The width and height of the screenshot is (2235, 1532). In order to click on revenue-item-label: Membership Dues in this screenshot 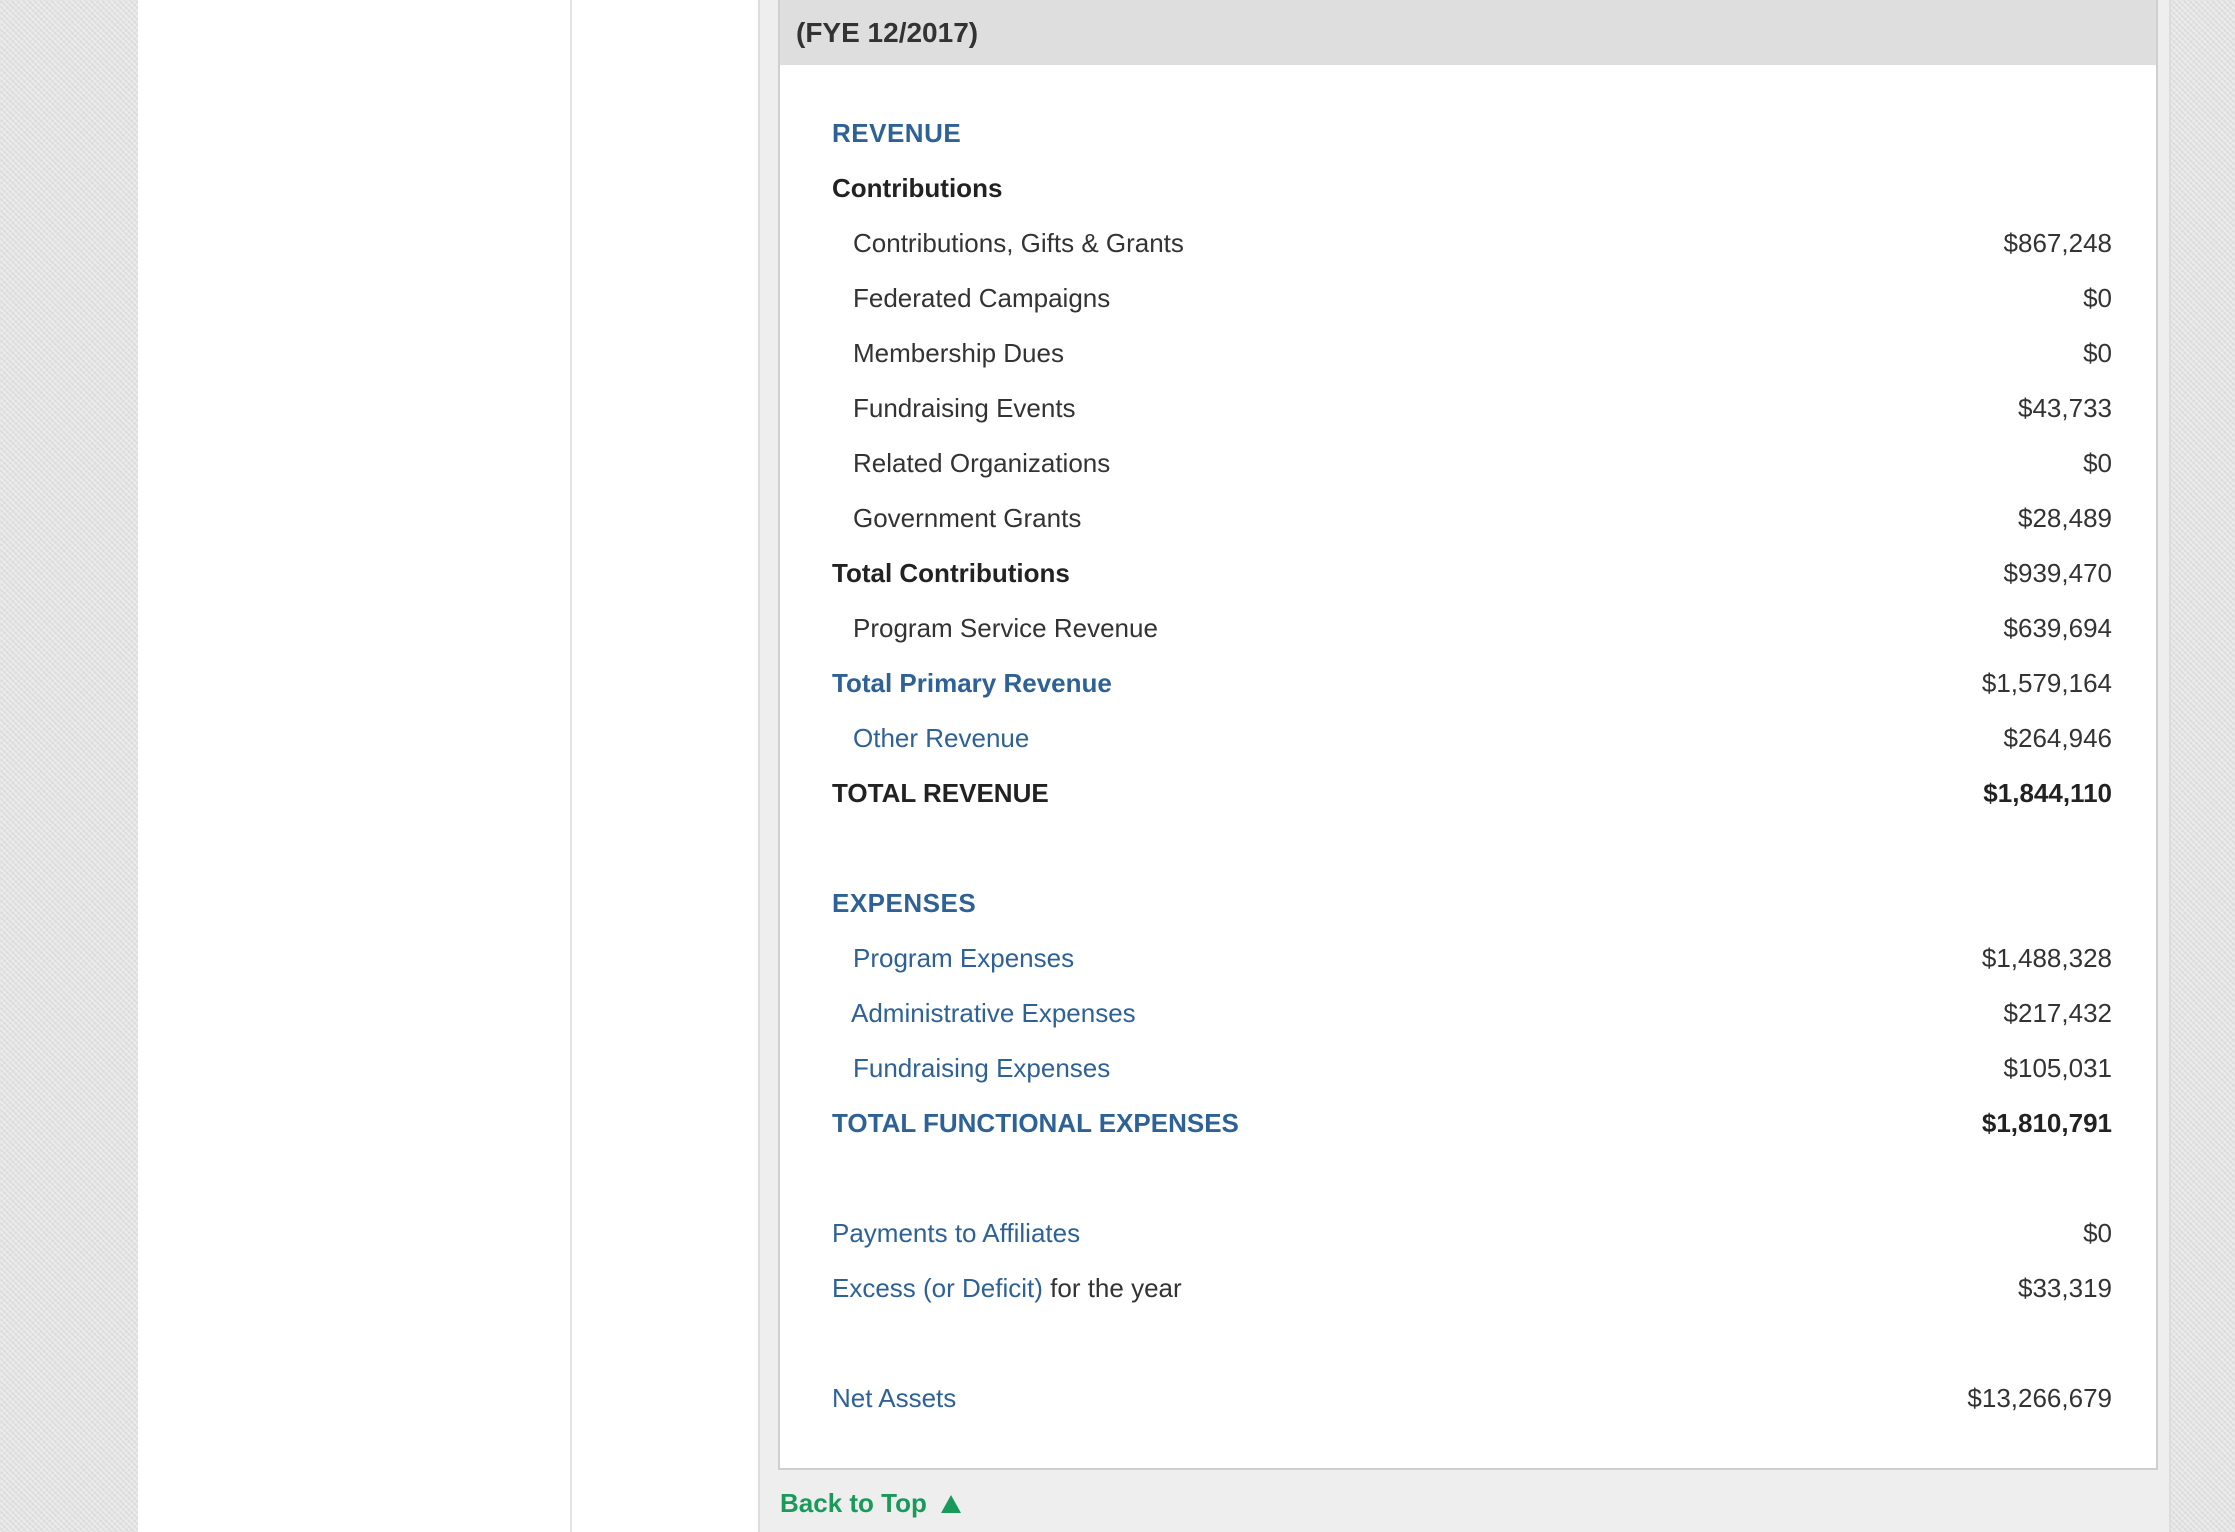, I will do `click(958, 353)`.